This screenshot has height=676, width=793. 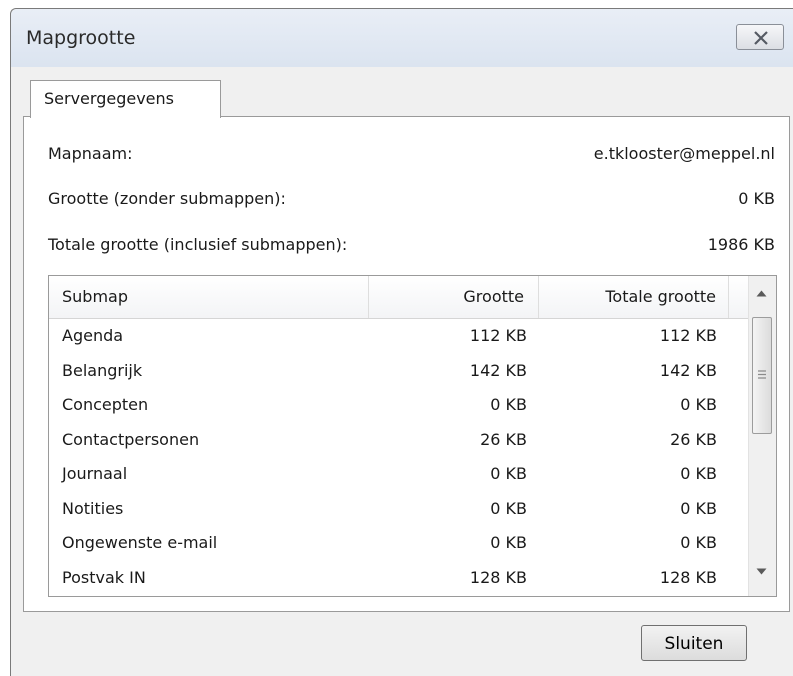 What do you see at coordinates (761, 293) in the screenshot?
I see `scroll-up-arrow-icon` at bounding box center [761, 293].